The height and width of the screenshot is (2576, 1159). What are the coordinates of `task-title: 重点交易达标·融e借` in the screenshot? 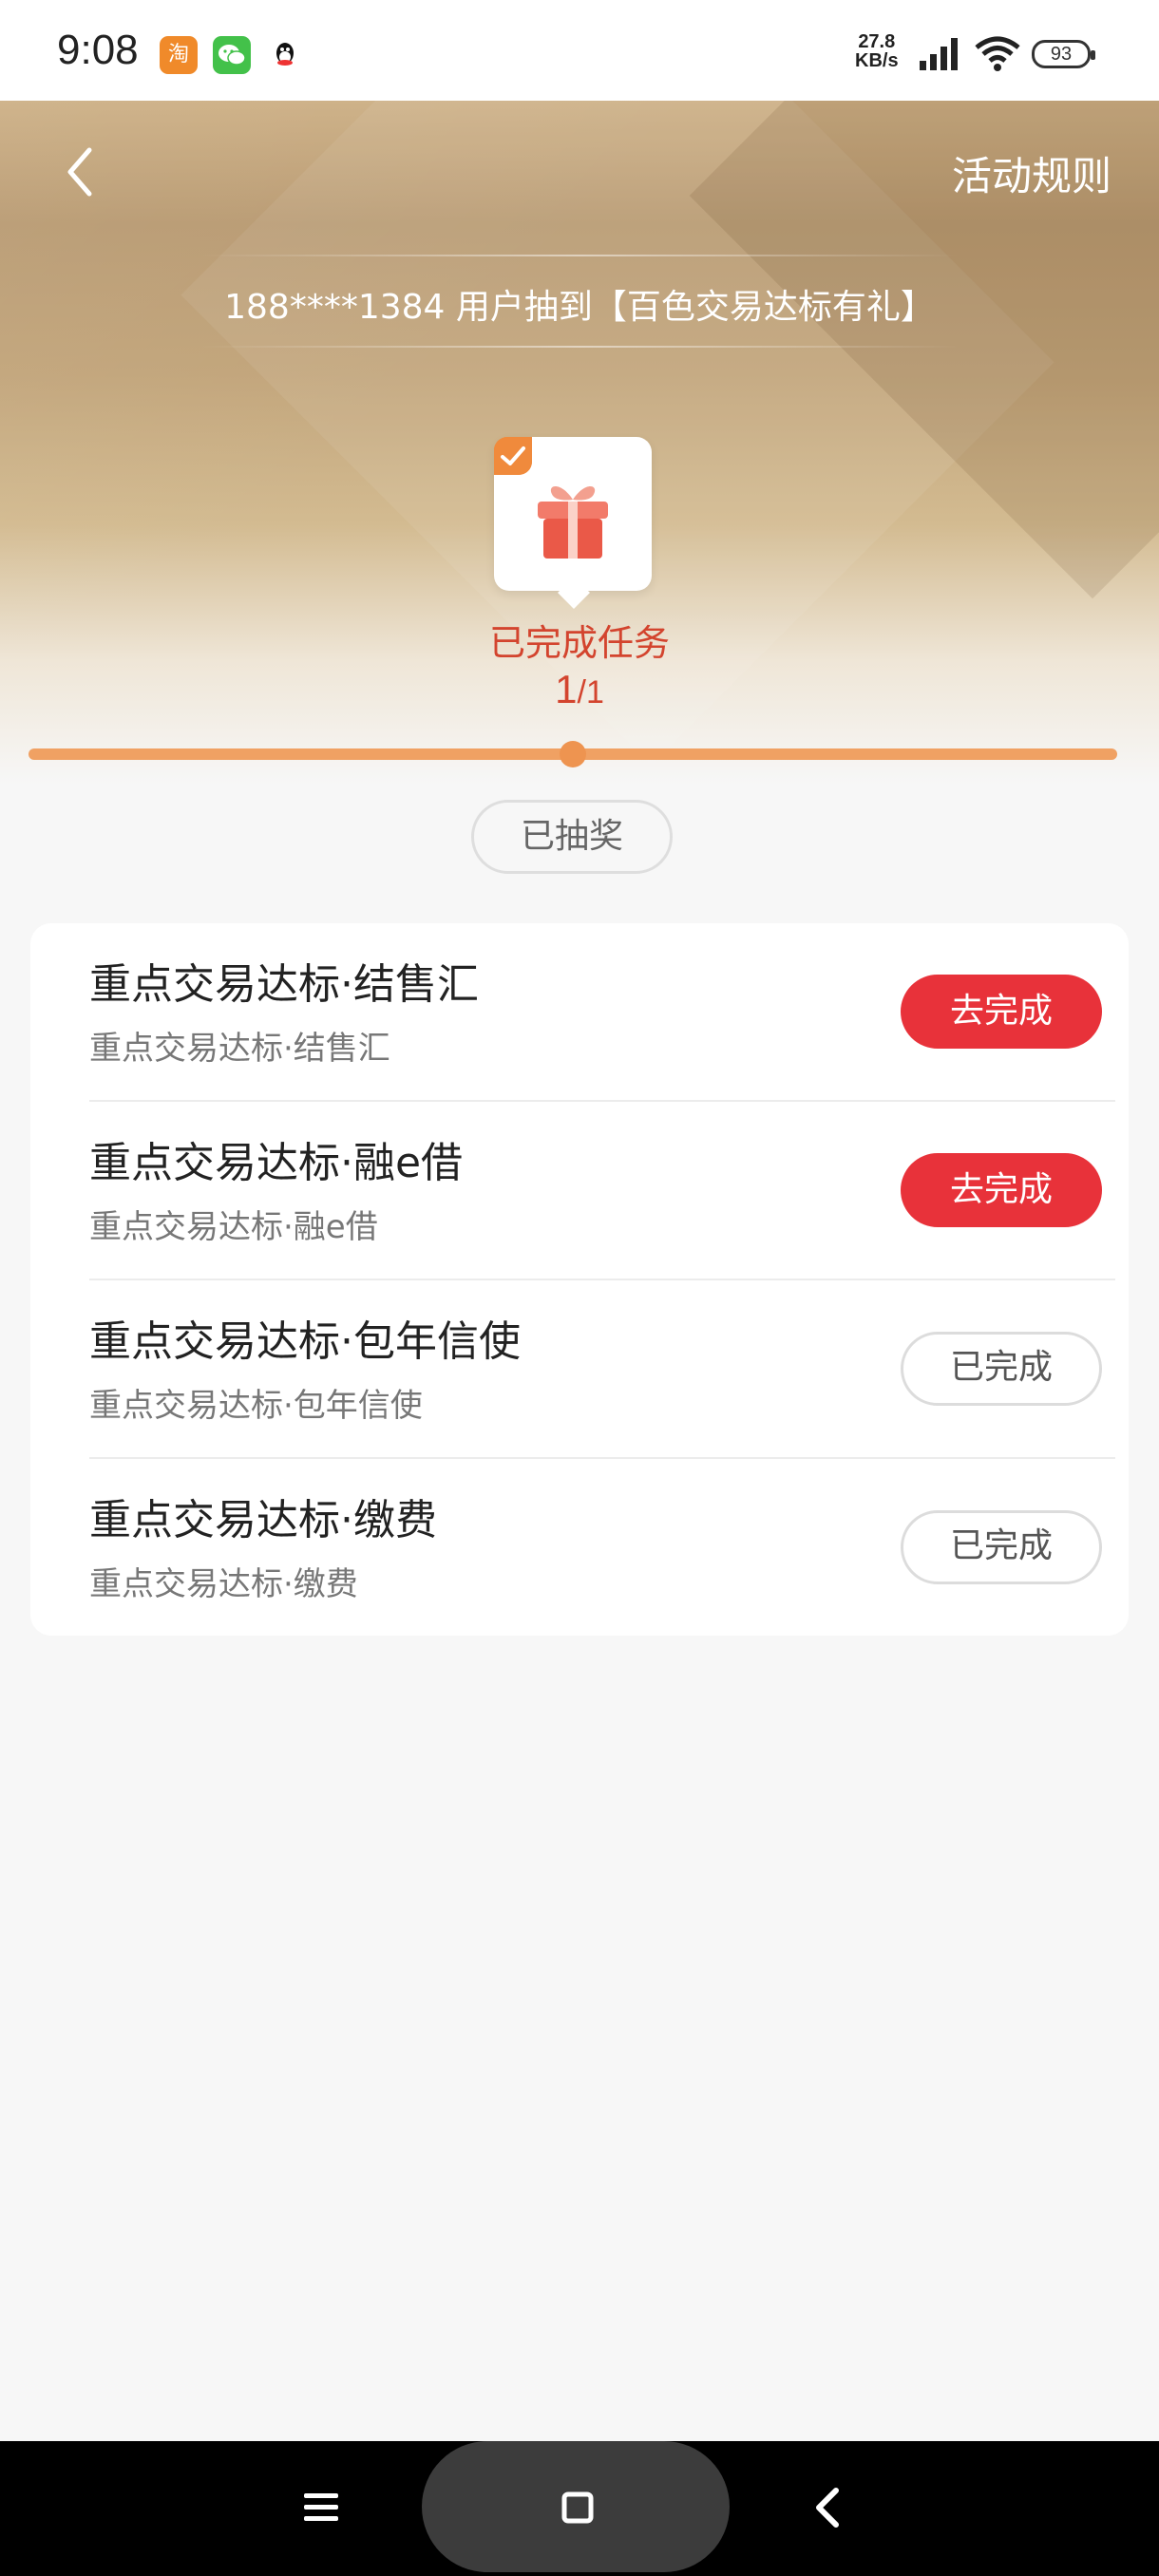 It's located at (276, 1163).